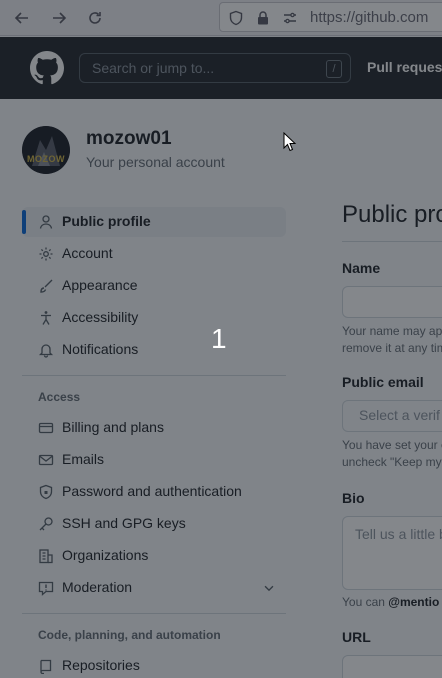 The height and width of the screenshot is (678, 442). What do you see at coordinates (263, 18) in the screenshot?
I see `lock-icon` at bounding box center [263, 18].